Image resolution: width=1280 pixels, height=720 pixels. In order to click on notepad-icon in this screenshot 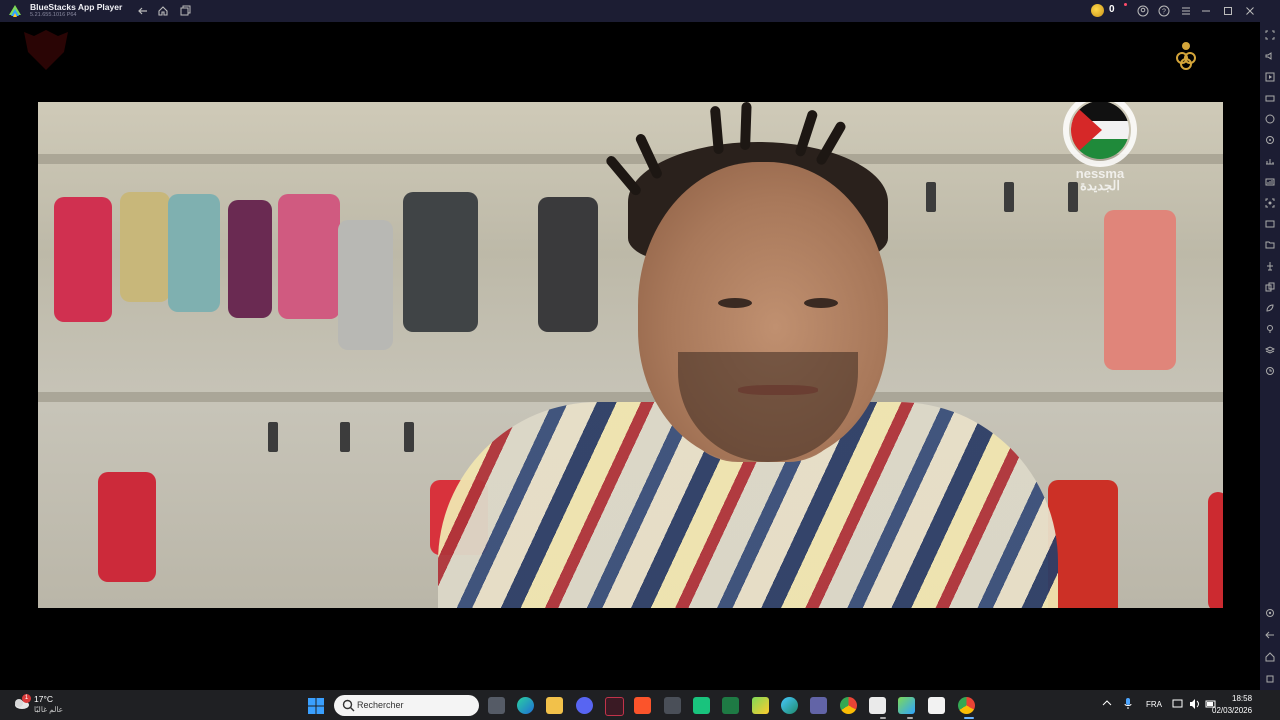, I will do `click(877, 705)`.